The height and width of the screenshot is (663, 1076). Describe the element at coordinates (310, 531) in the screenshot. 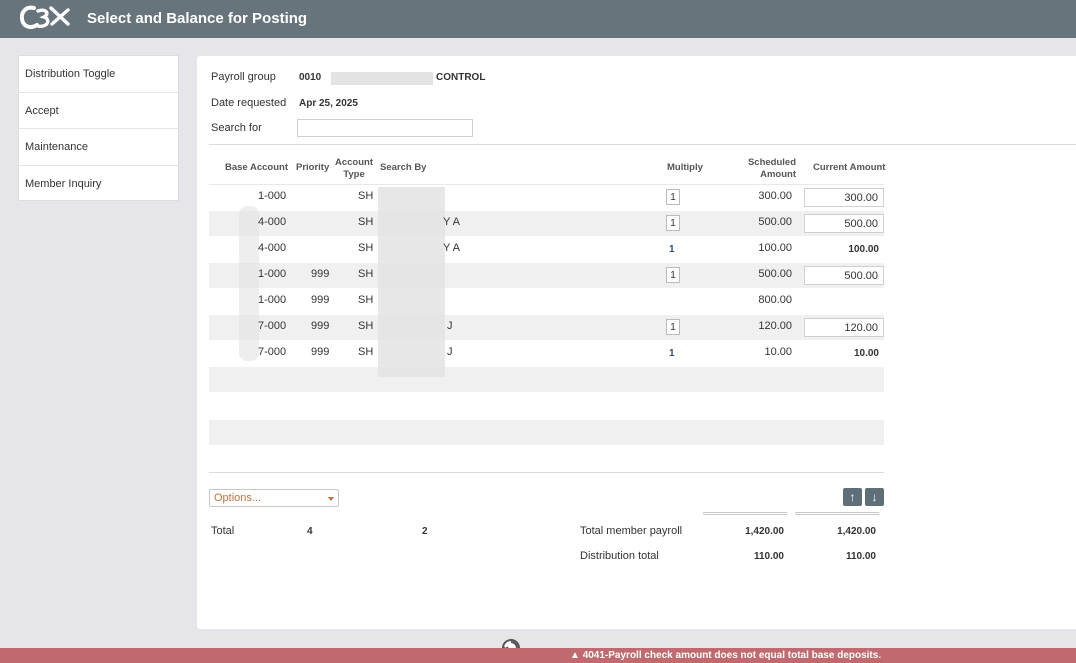

I see `total-count: 4` at that location.